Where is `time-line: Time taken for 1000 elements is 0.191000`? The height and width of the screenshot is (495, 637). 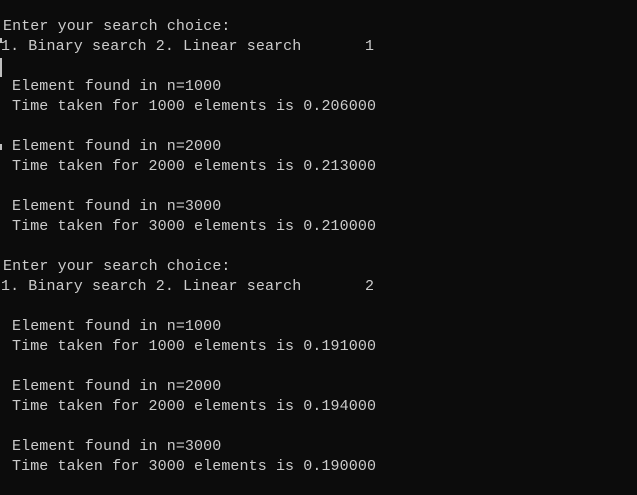
time-line: Time taken for 1000 elements is 0.191000 is located at coordinates (194, 346).